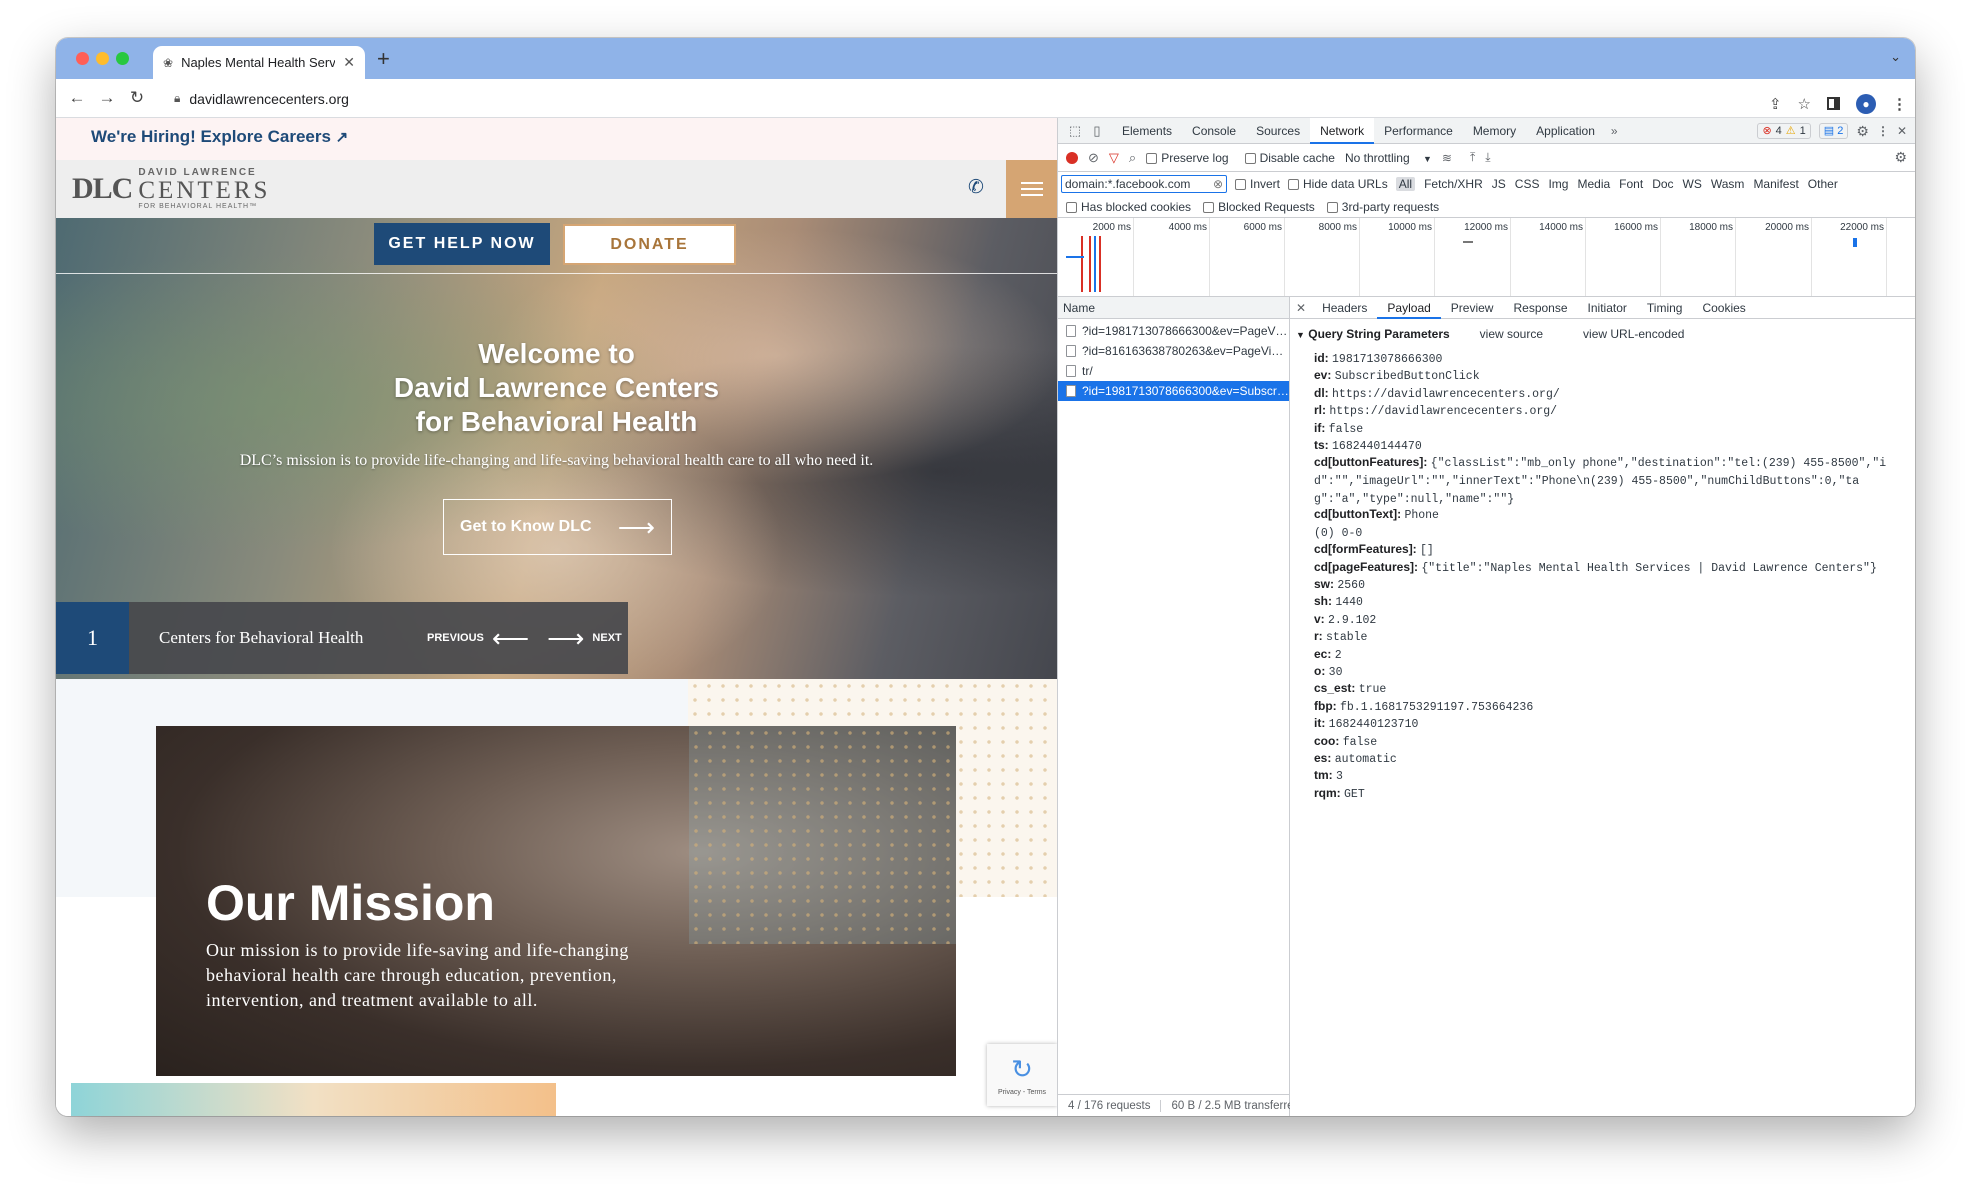 This screenshot has width=1971, height=1191. Describe the element at coordinates (1833, 103) in the screenshot. I see `side-panel-icon` at that location.